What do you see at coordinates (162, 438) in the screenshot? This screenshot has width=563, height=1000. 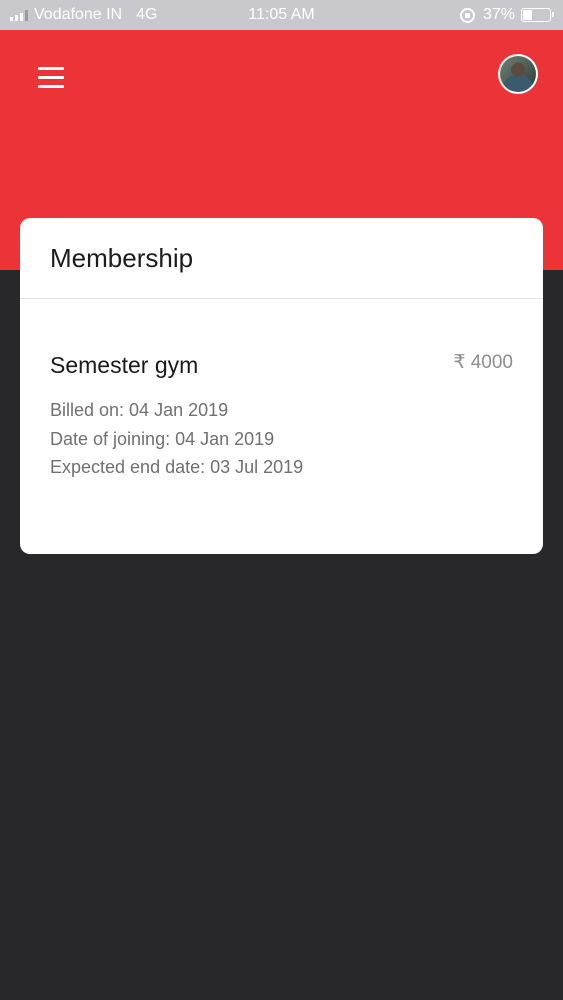 I see `joining-date-text: Date of joining: 04 Jan 2019` at bounding box center [162, 438].